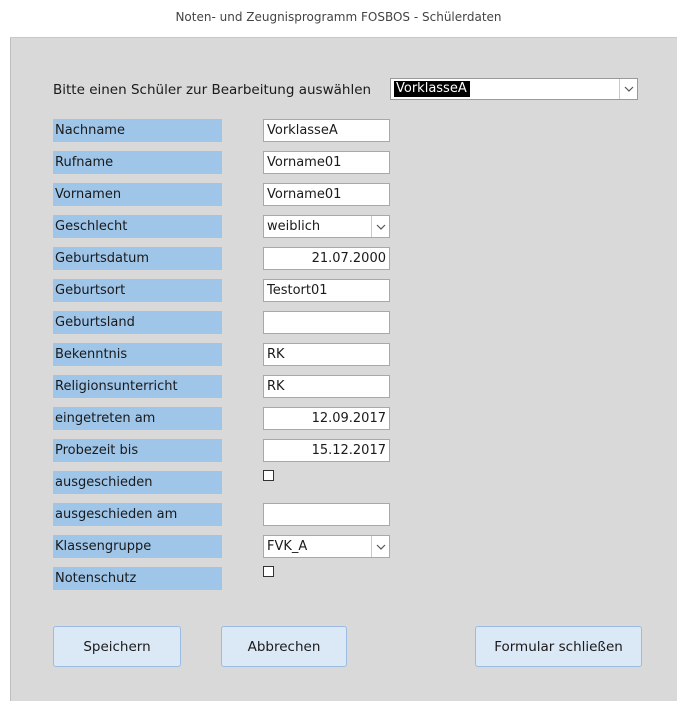  What do you see at coordinates (326, 322) in the screenshot?
I see `geburtsland-field` at bounding box center [326, 322].